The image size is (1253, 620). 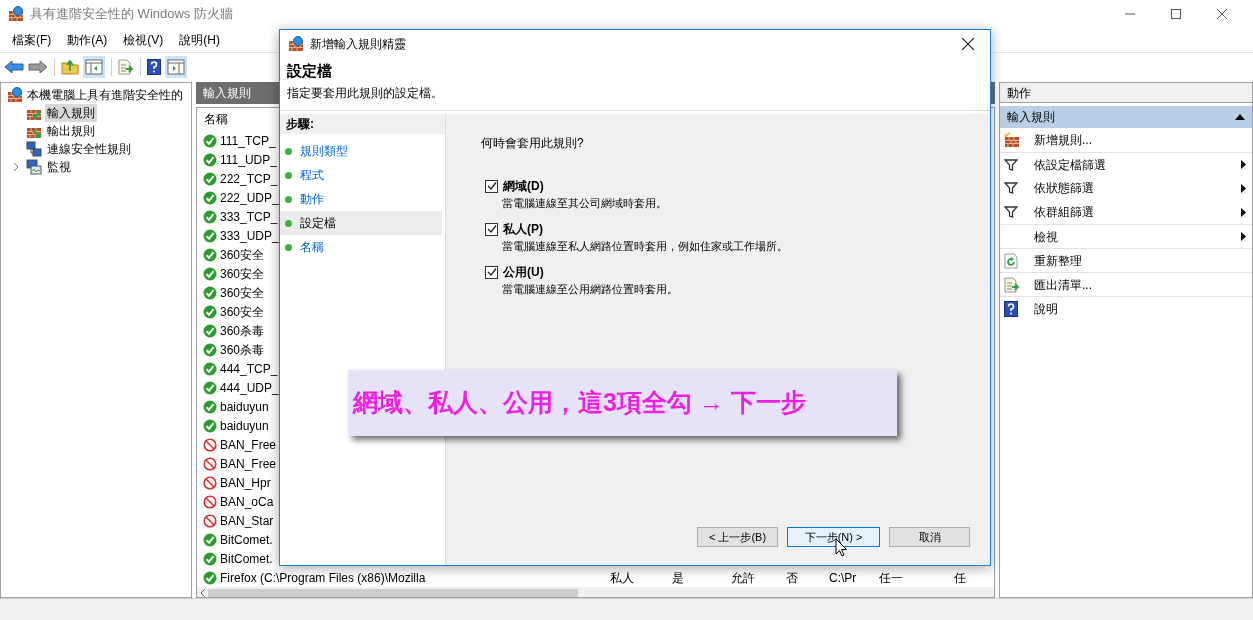 What do you see at coordinates (249, 198) in the screenshot?
I see `rule-name: 222_UDP_` at bounding box center [249, 198].